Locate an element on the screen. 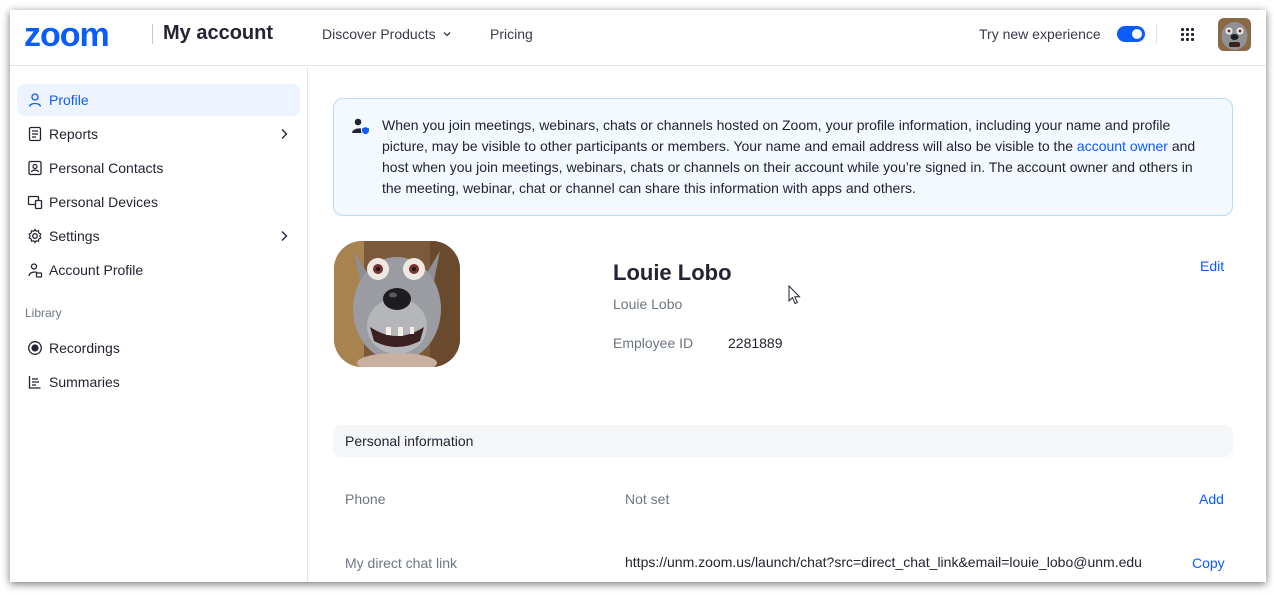 The image size is (1274, 595). pricing-label: Pricing is located at coordinates (511, 34).